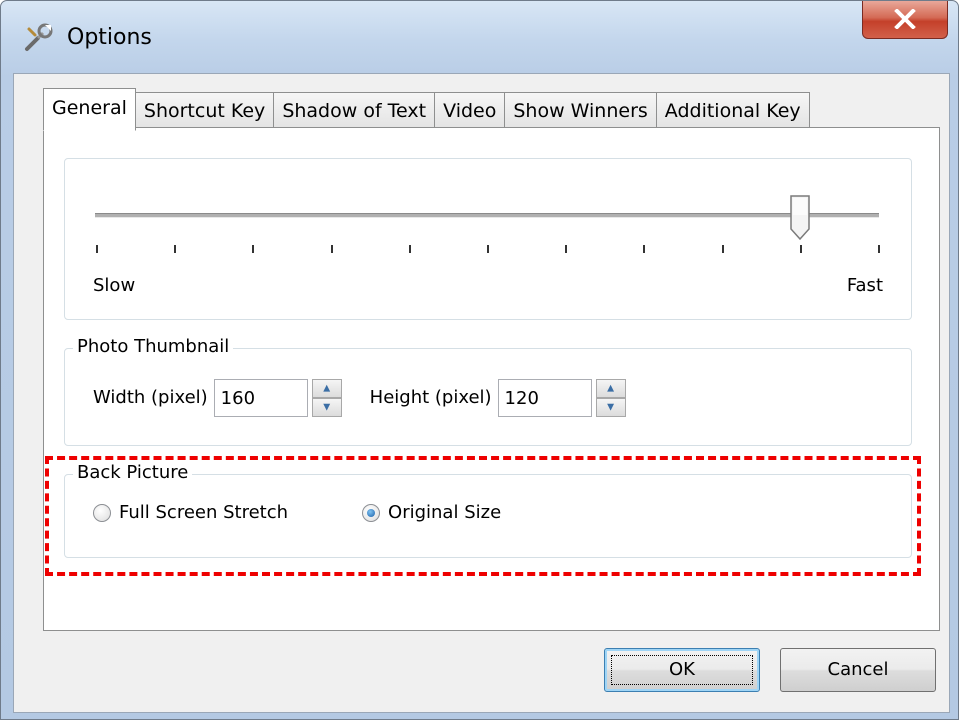 The height and width of the screenshot is (720, 959). I want to click on width-spin-up: ▲, so click(326, 388).